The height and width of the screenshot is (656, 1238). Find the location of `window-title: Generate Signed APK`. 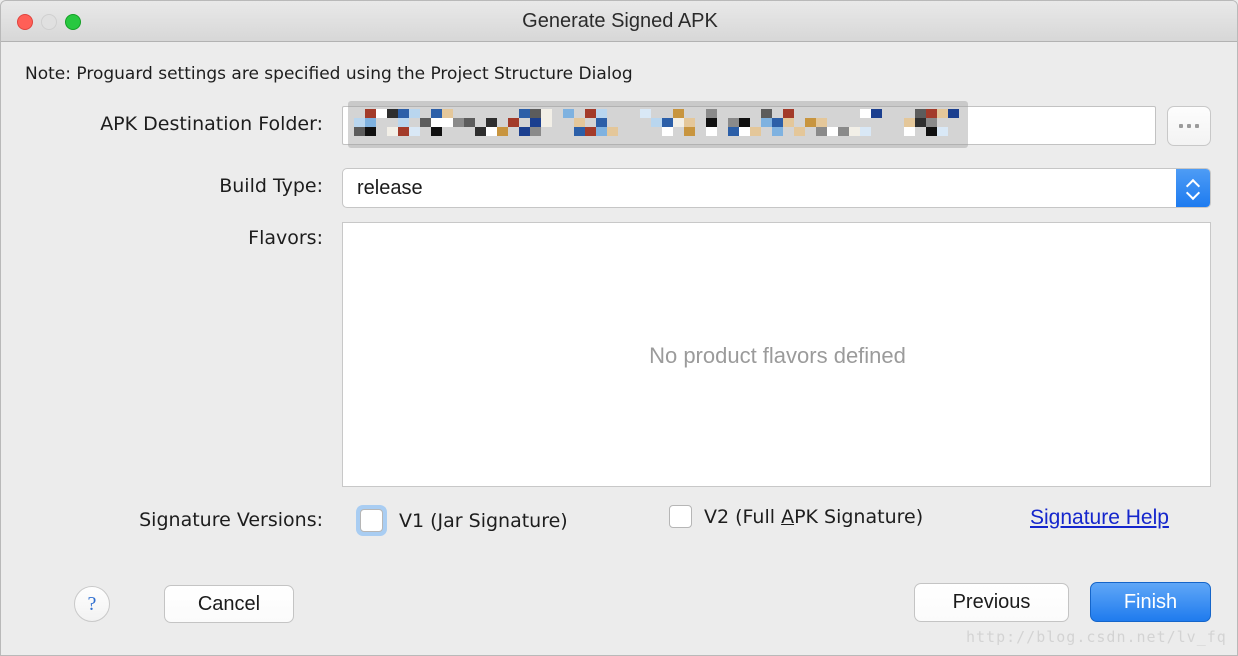

window-title: Generate Signed APK is located at coordinates (620, 21).